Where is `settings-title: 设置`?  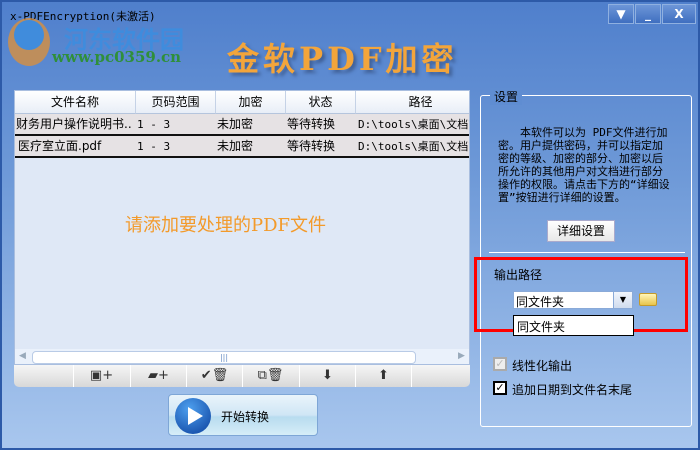
settings-title: 设置 is located at coordinates (506, 96).